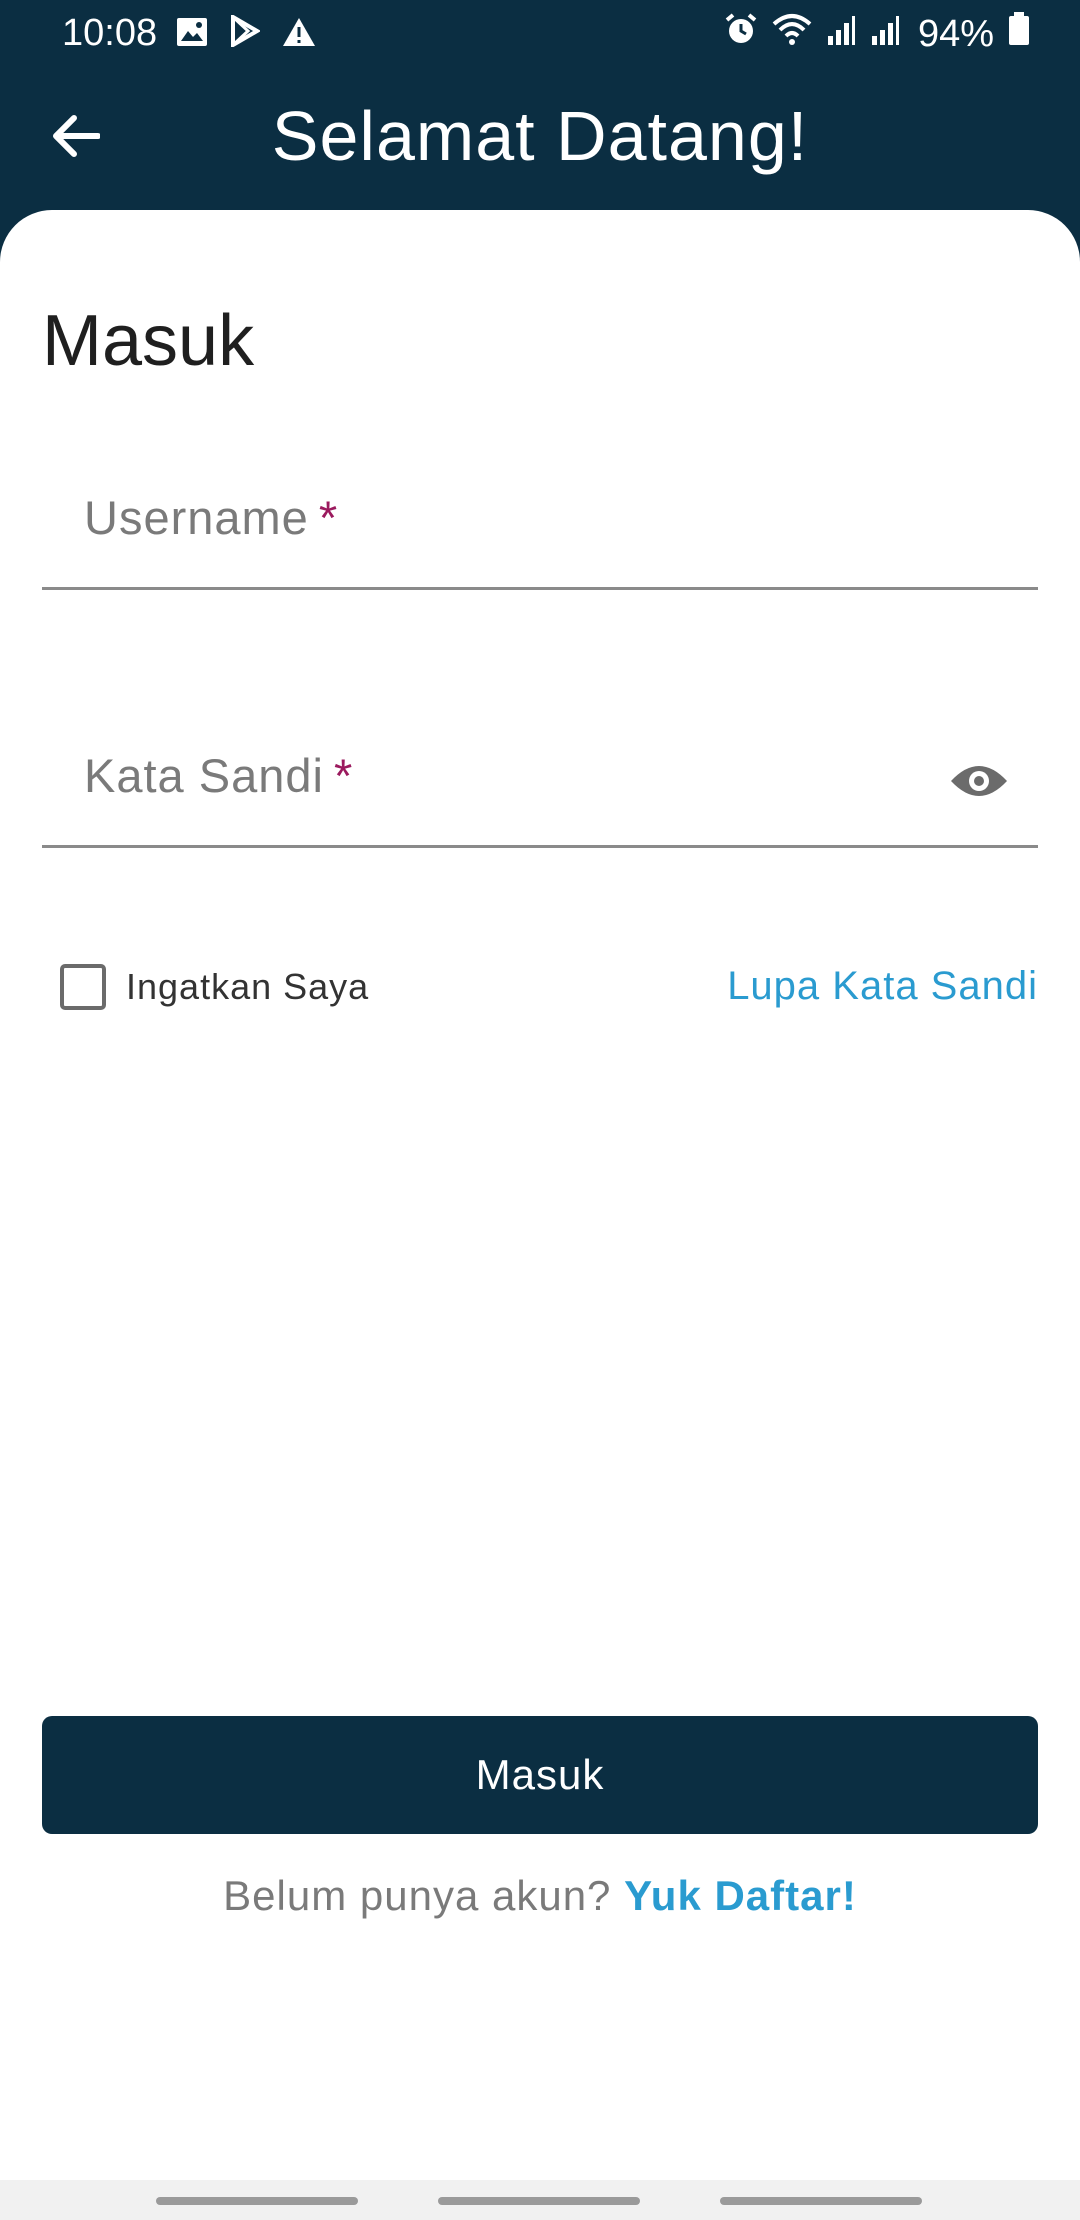  I want to click on navigation-bar, so click(540, 2200).